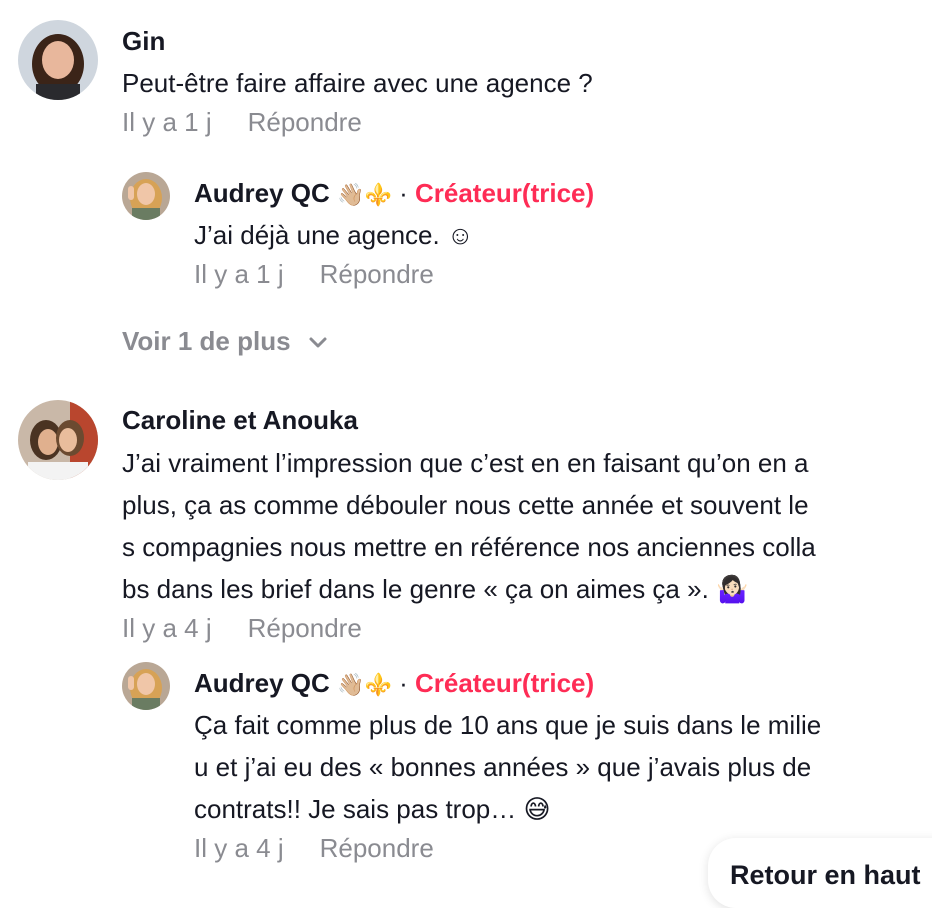 The image size is (932, 908). What do you see at coordinates (242, 122) in the screenshot?
I see `comment-meta: Il y a 1 j Répondre` at bounding box center [242, 122].